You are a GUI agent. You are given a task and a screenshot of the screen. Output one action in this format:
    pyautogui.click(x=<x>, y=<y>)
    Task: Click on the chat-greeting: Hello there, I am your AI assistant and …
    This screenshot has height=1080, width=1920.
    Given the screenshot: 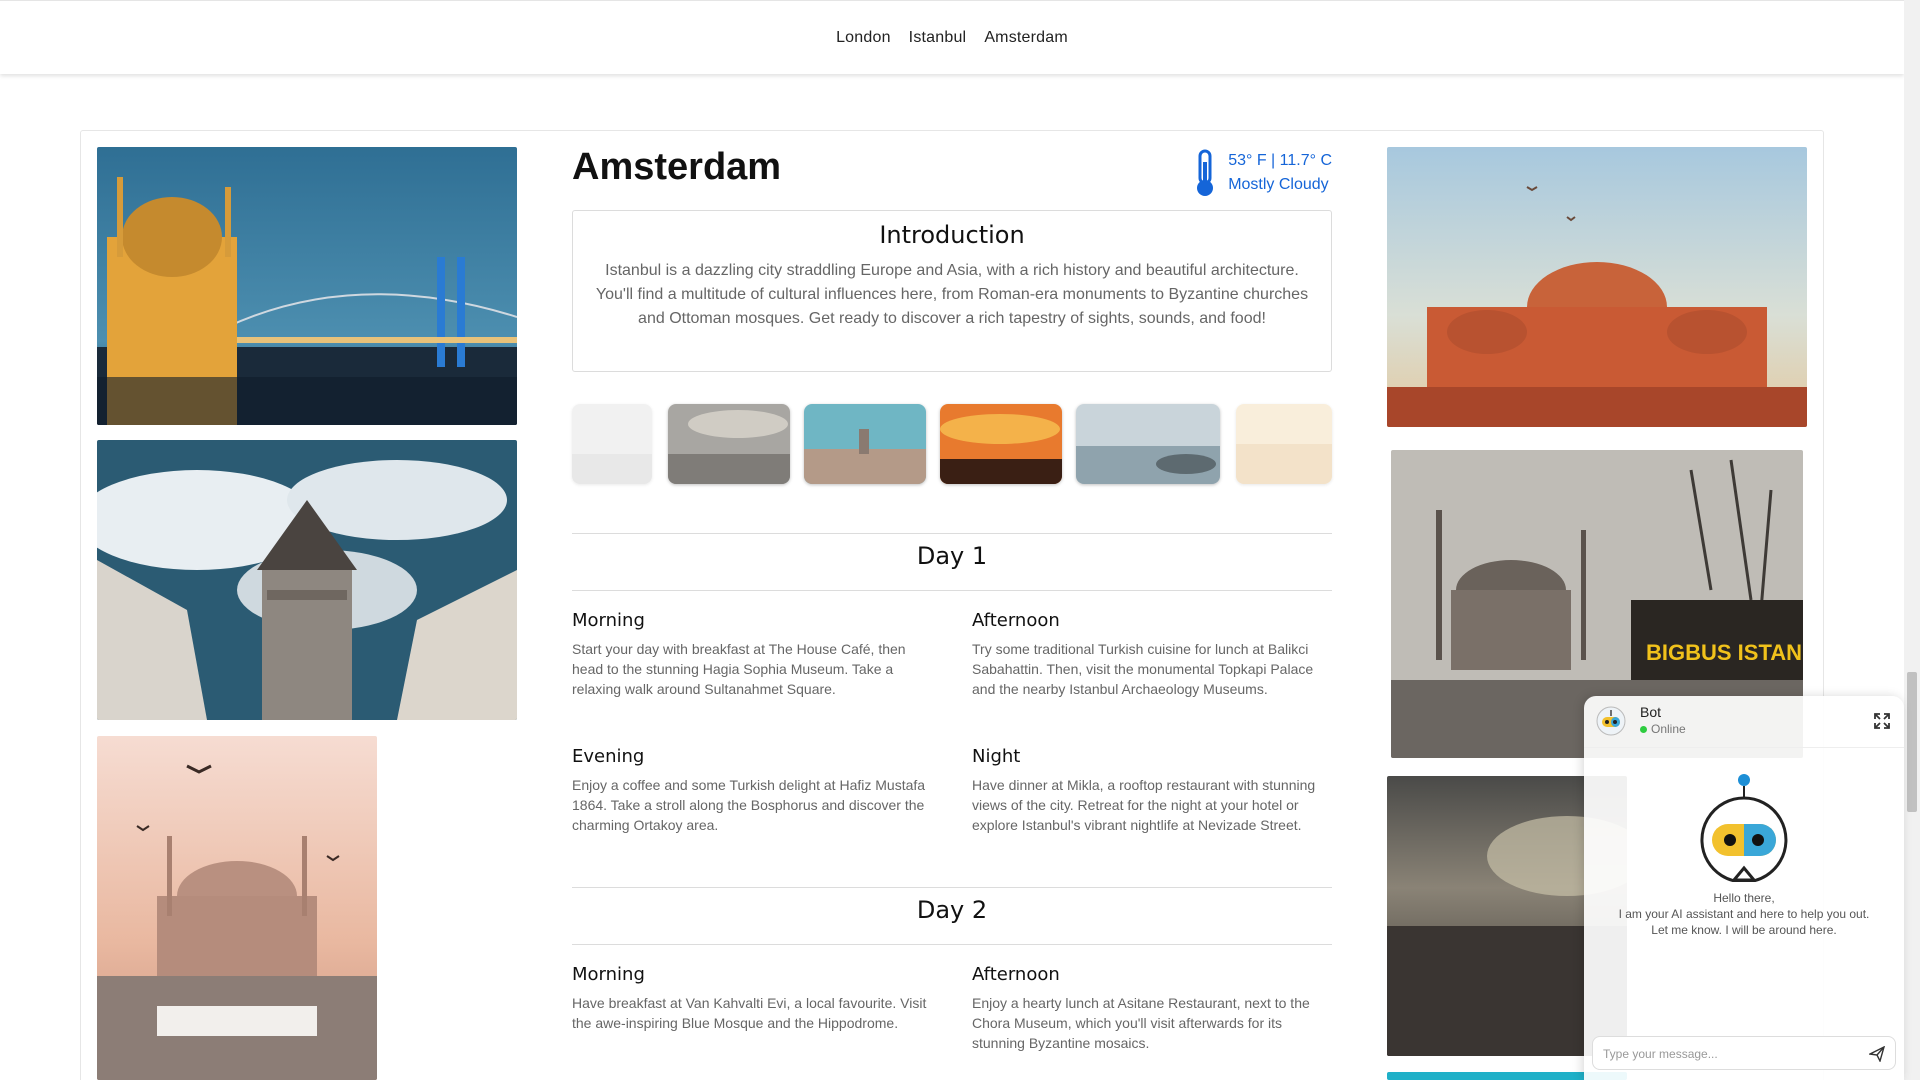 What is the action you would take?
    pyautogui.click(x=1744, y=914)
    